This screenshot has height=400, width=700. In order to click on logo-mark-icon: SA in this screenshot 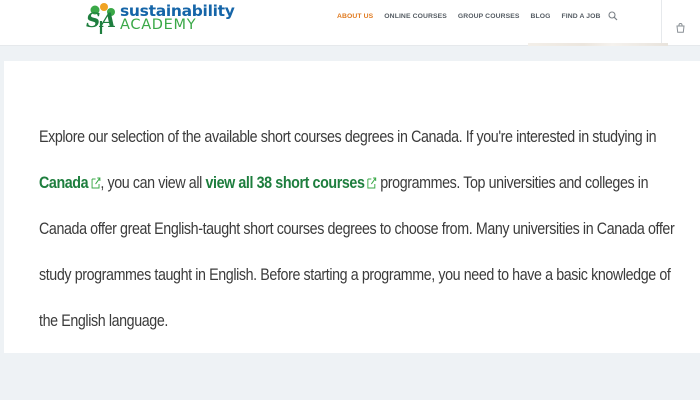, I will do `click(101, 18)`.